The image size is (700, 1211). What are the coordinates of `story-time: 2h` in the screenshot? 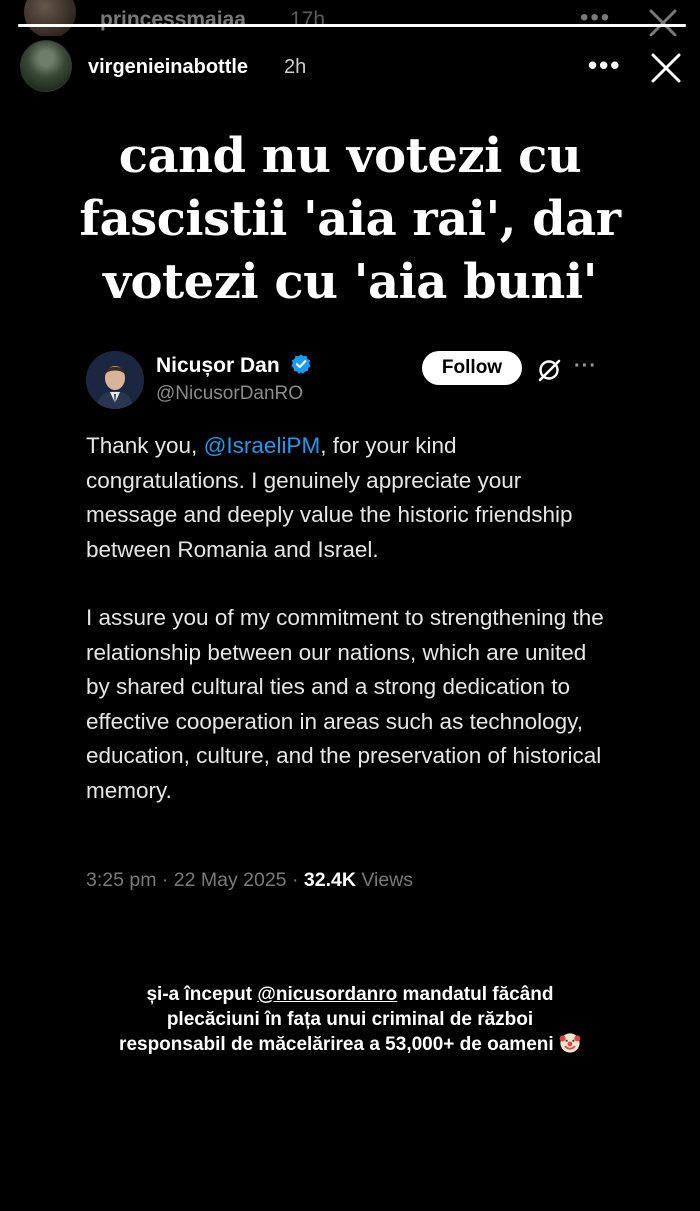 It's located at (295, 67).